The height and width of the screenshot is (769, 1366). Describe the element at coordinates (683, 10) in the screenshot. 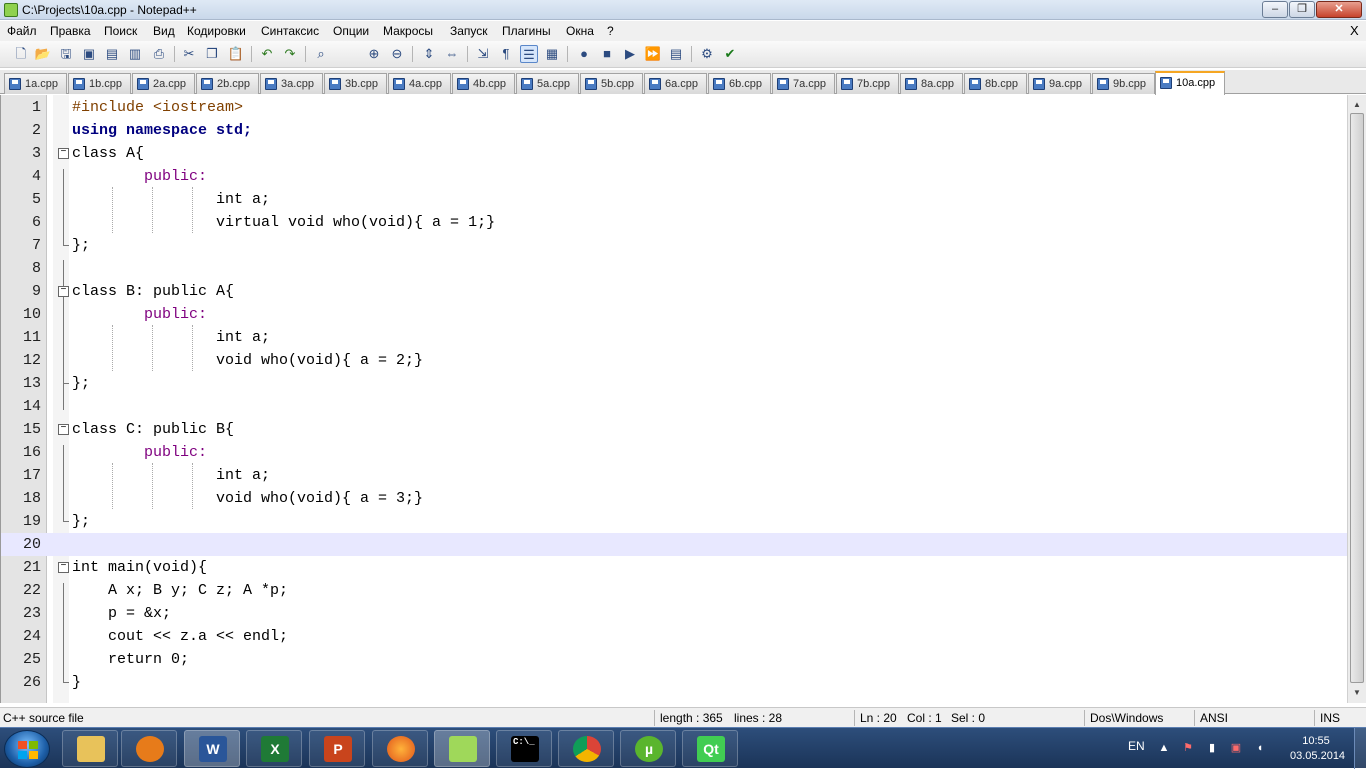

I see `title-bar: C:\Projects\10a.cpp - Notepad++ – ❐ ✕` at that location.